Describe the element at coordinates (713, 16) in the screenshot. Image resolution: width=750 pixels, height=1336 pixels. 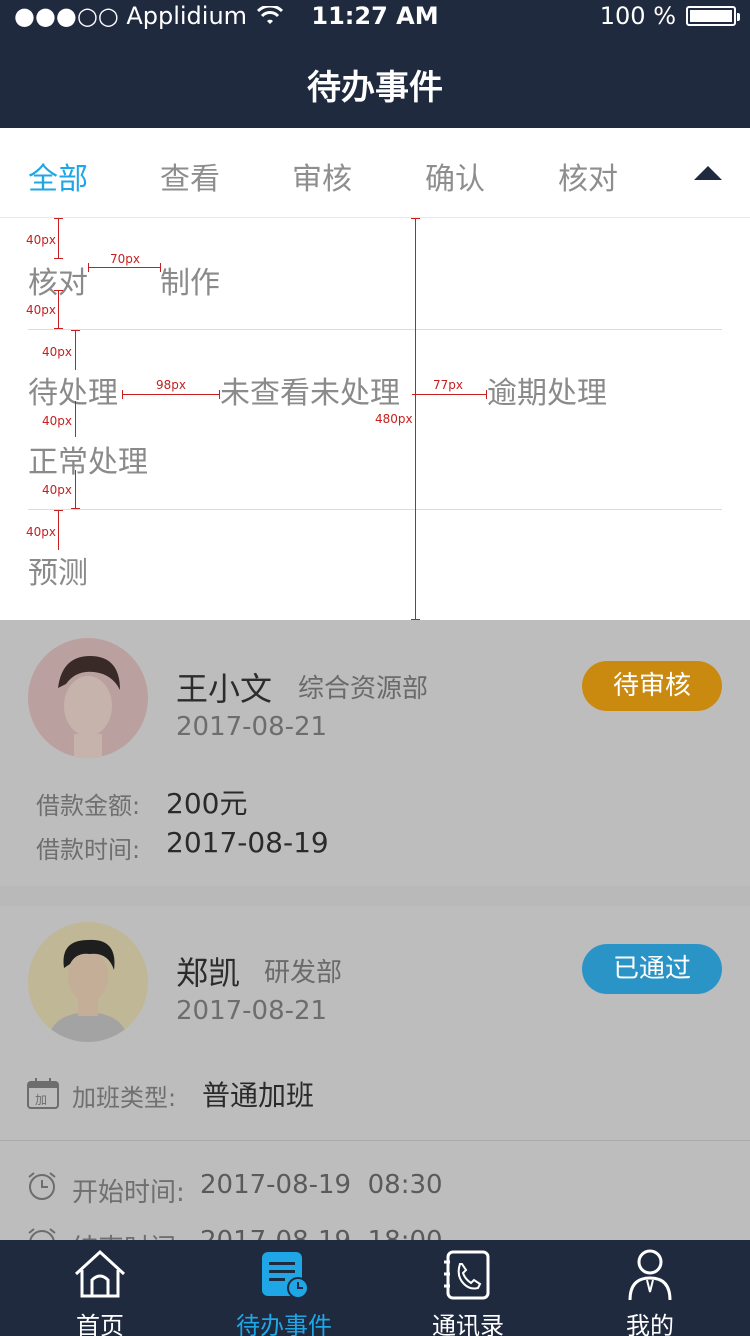
I see `battery-icon` at that location.